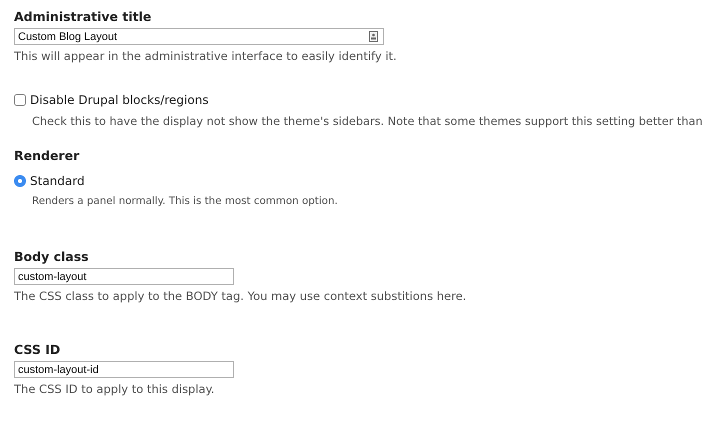 This screenshot has width=717, height=430. Describe the element at coordinates (52, 256) in the screenshot. I see `field-label: Body class` at that location.